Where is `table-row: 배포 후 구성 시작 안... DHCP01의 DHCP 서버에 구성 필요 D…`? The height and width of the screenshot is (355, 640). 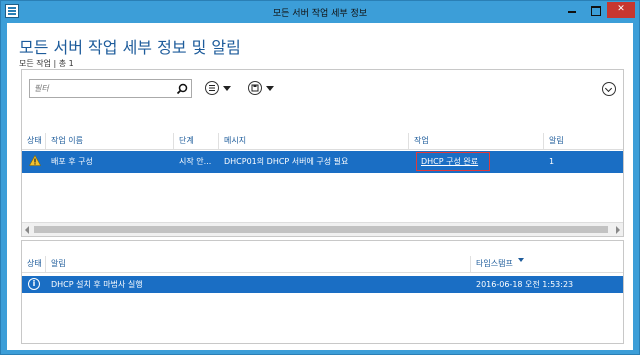
table-row: 배포 후 구성 시작 안... DHCP01의 DHCP 서버에 구성 필요 D… is located at coordinates (322, 162).